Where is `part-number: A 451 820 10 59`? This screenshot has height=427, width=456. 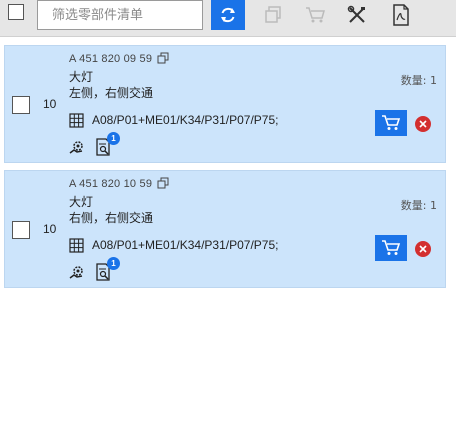 part-number: A 451 820 10 59 is located at coordinates (111, 184).